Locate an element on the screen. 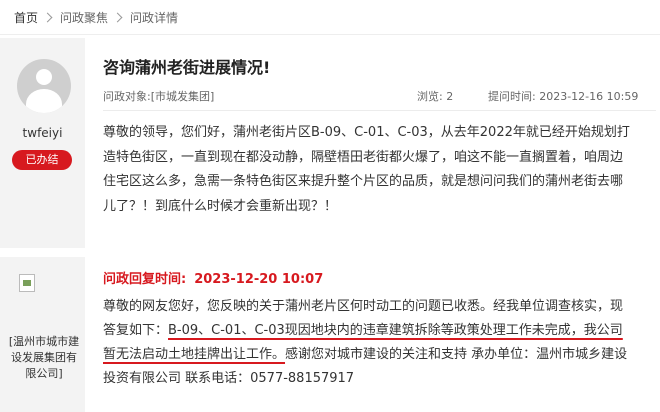 This screenshot has width=660, height=412. question-title: 咨询蒲州老街进展情况! is located at coordinates (187, 67).